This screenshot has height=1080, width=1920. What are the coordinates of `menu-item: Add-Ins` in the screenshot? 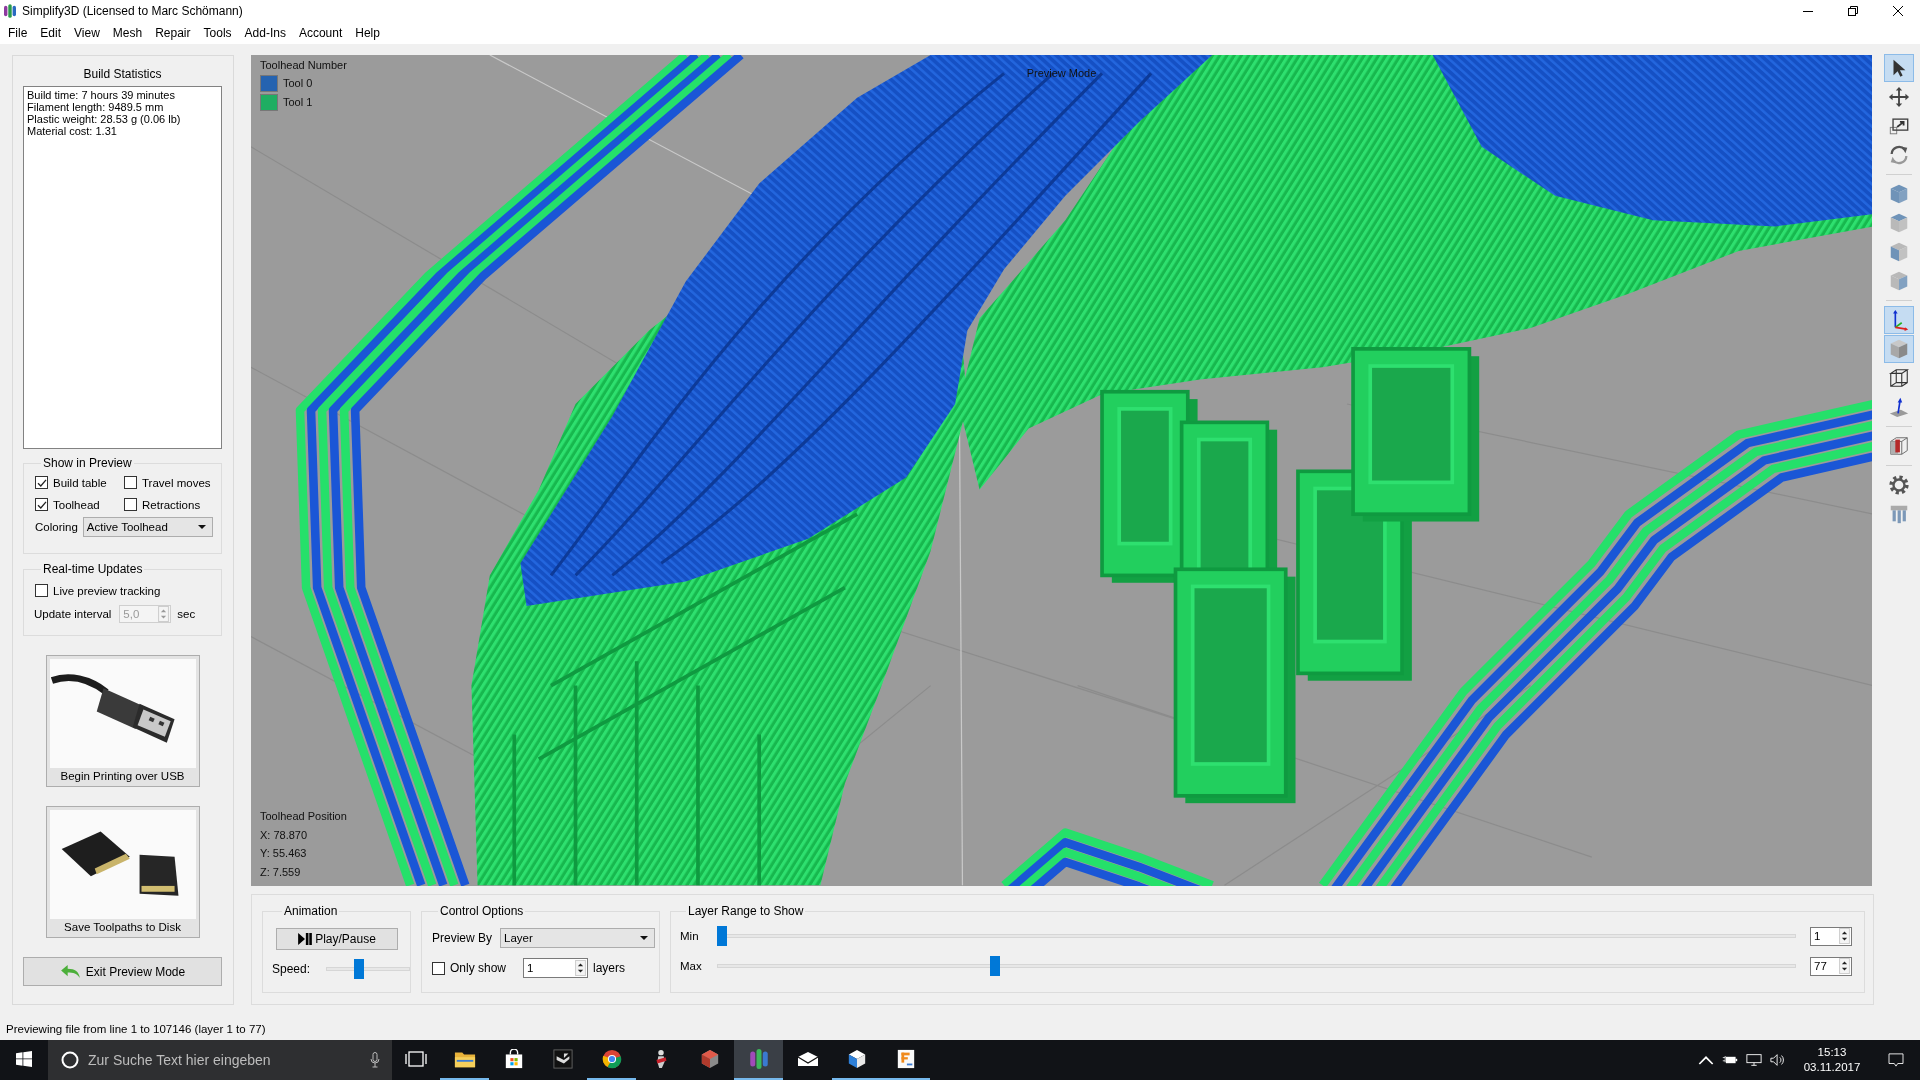 It's located at (264, 33).